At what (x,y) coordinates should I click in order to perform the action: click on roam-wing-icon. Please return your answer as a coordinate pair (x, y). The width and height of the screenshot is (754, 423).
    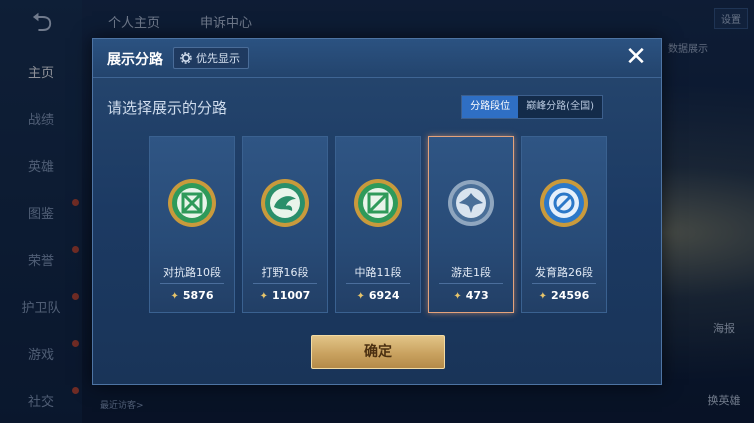
    Looking at the image, I should click on (471, 203).